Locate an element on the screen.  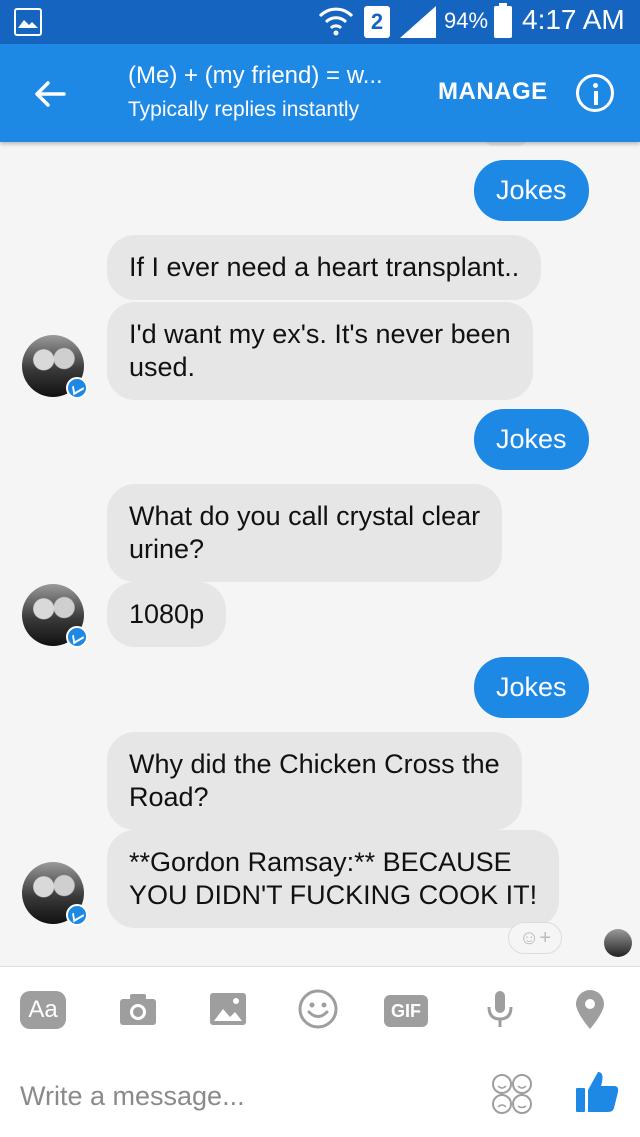
composer is located at coordinates (320, 1093).